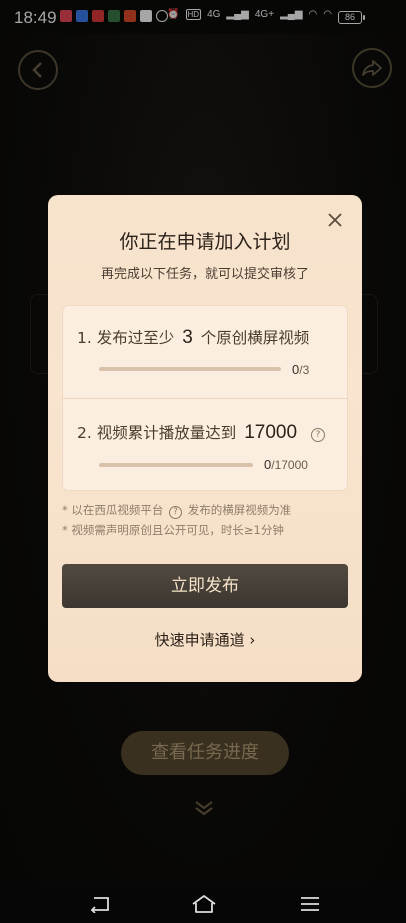 The width and height of the screenshot is (406, 923). I want to click on task-suffix: 个原创横屏视频, so click(255, 338).